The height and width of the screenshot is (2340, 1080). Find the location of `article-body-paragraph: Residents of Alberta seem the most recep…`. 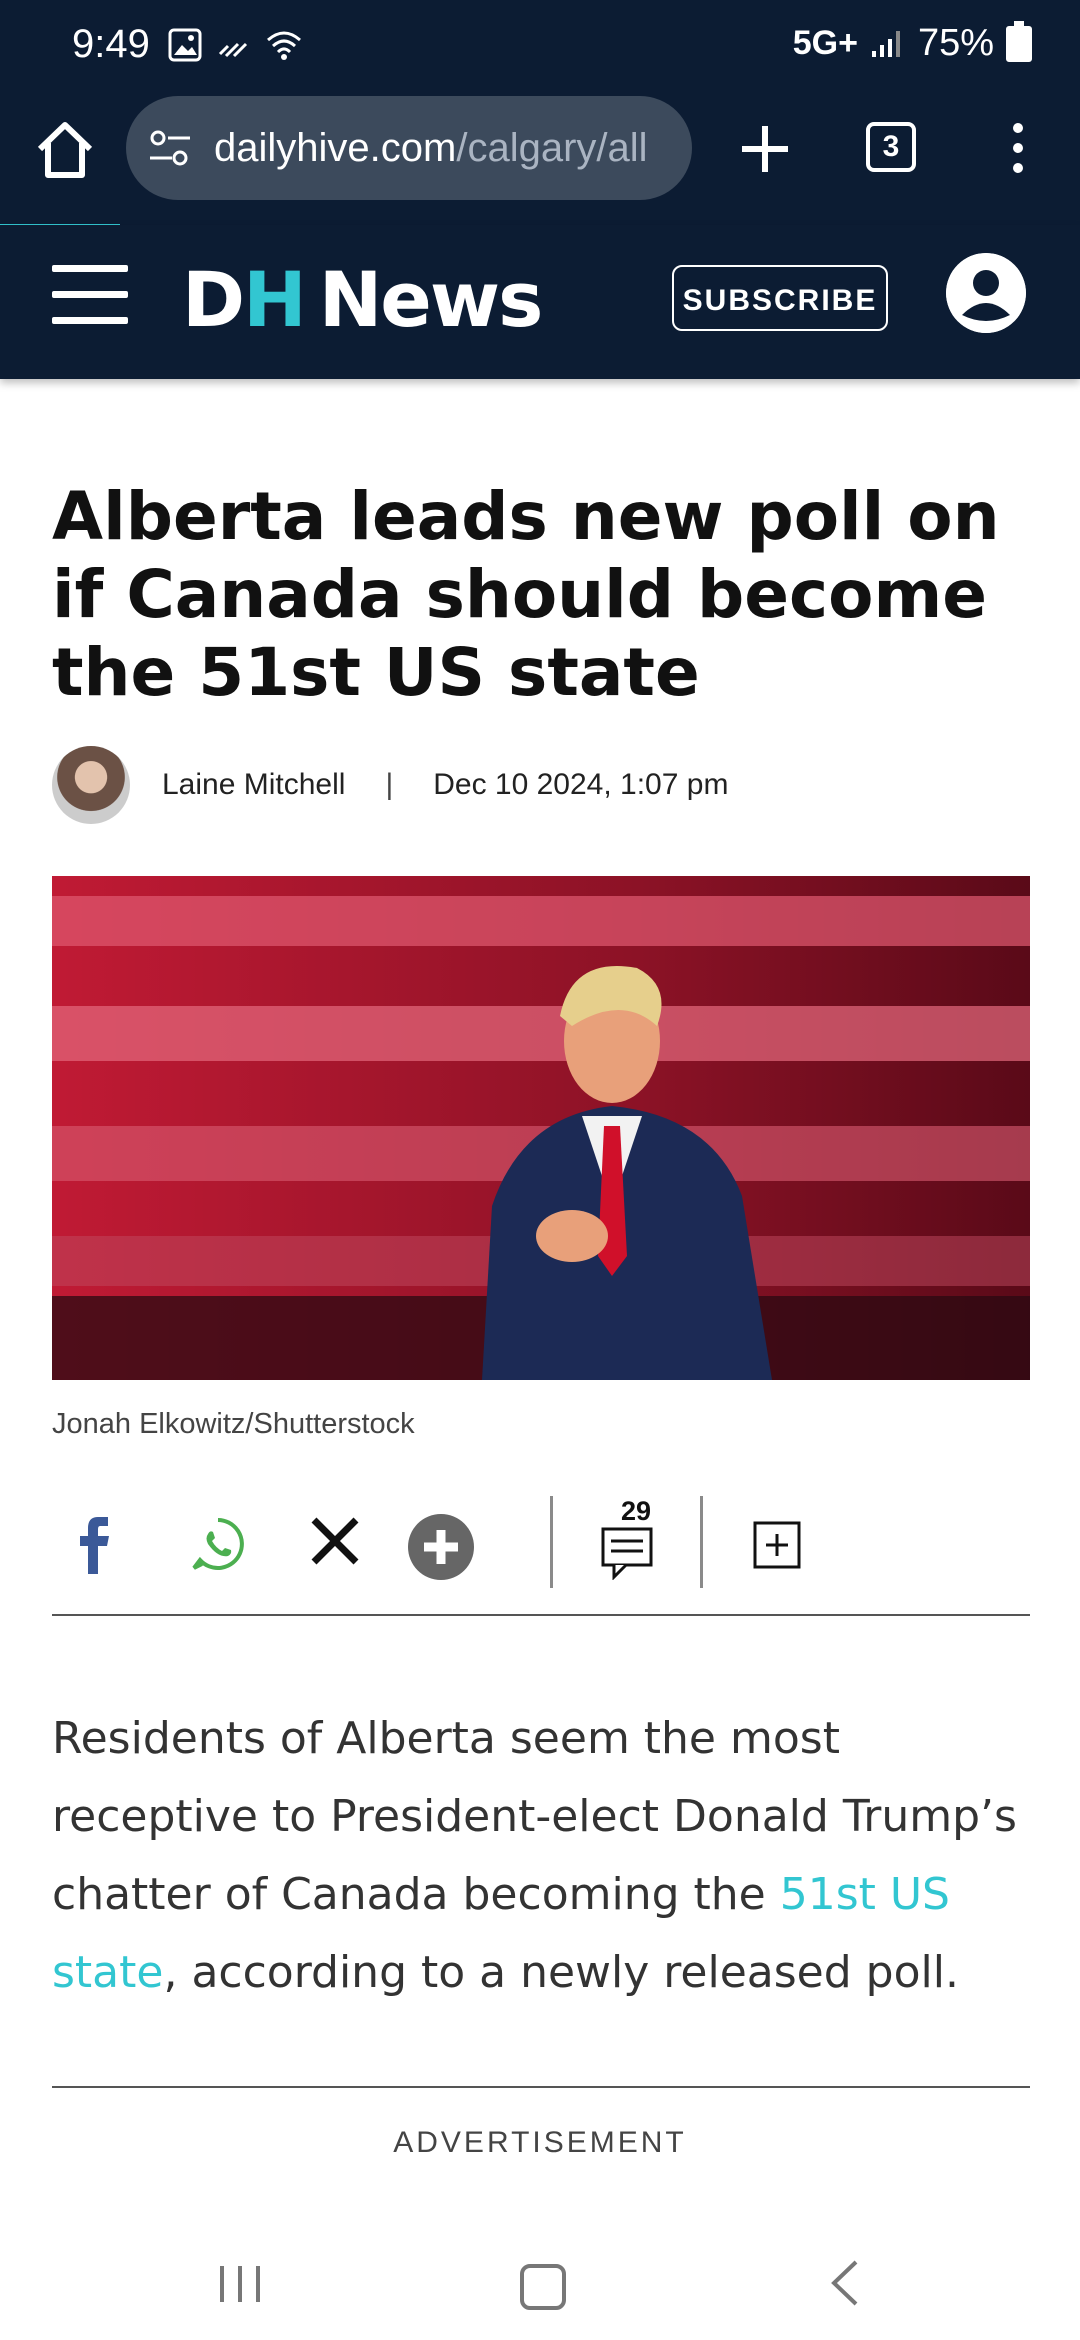

article-body-paragraph: Residents of Alberta seem the most recep… is located at coordinates (534, 1855).